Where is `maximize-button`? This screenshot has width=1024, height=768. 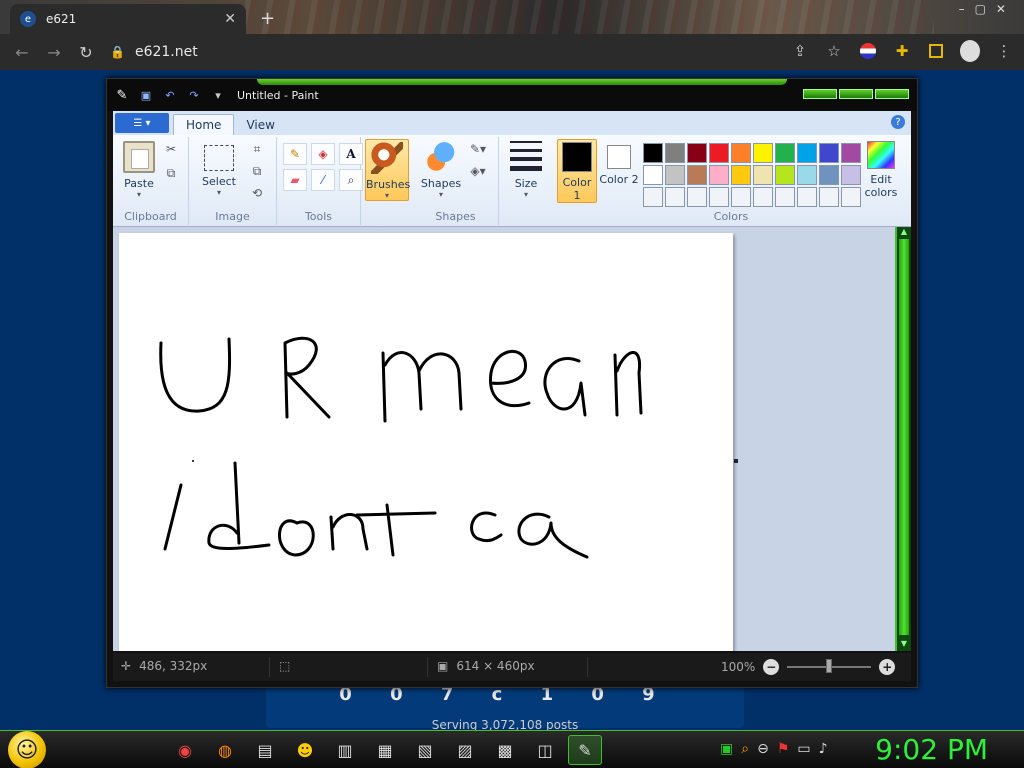 maximize-button is located at coordinates (856, 94).